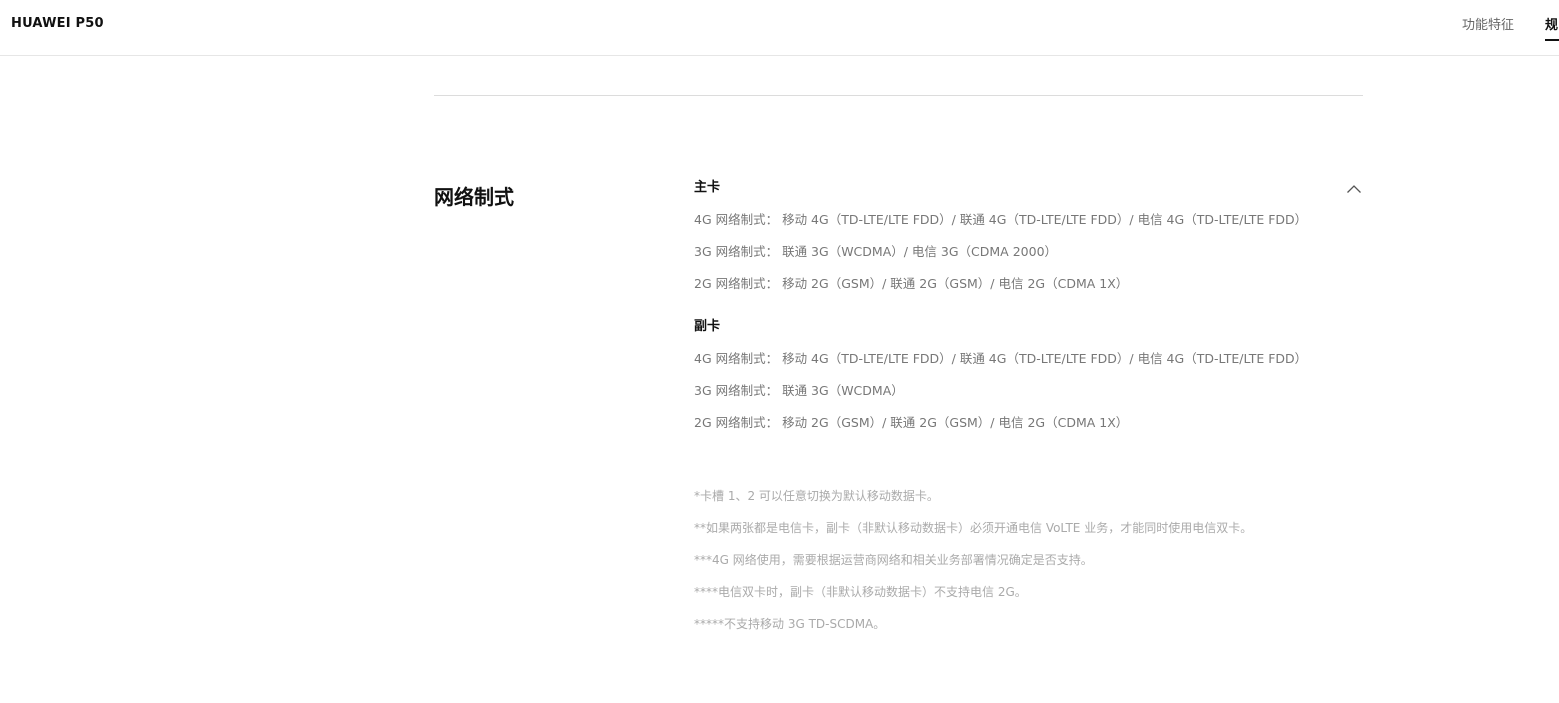 This screenshot has width=1559, height=703. What do you see at coordinates (860, 592) in the screenshot?
I see `footnote: ****电信双卡时，副卡（非默认移动数据卡）不支持电信 2G。` at bounding box center [860, 592].